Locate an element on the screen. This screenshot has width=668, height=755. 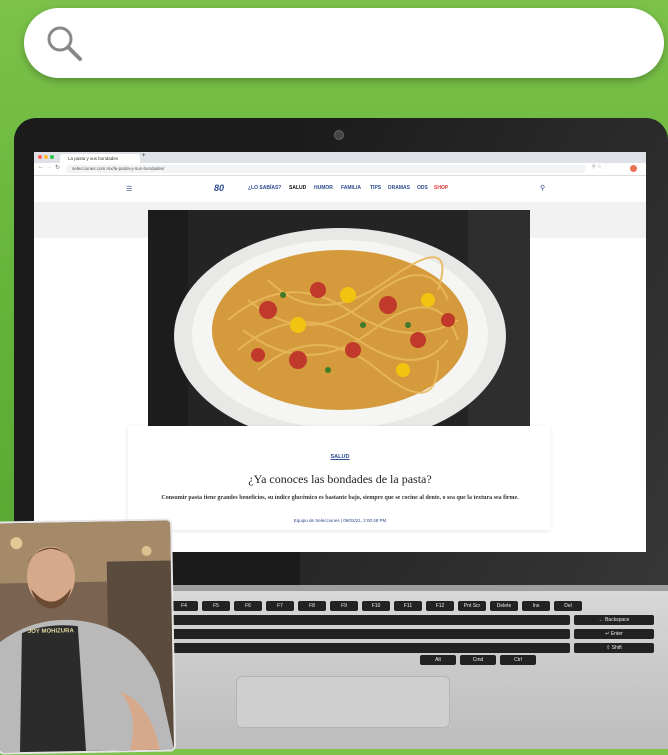
nav-item-salud: SALUD is located at coordinates (297, 188).